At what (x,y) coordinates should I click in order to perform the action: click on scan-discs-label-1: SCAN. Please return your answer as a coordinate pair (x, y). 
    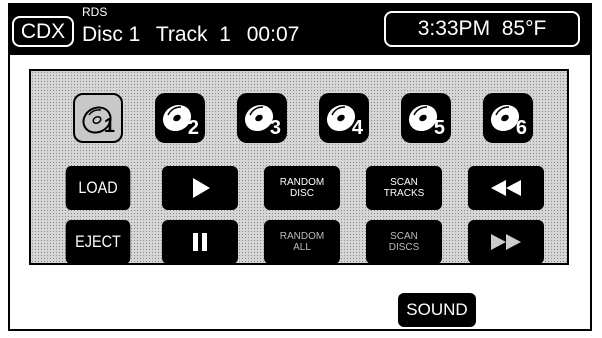
    Looking at the image, I should click on (404, 236).